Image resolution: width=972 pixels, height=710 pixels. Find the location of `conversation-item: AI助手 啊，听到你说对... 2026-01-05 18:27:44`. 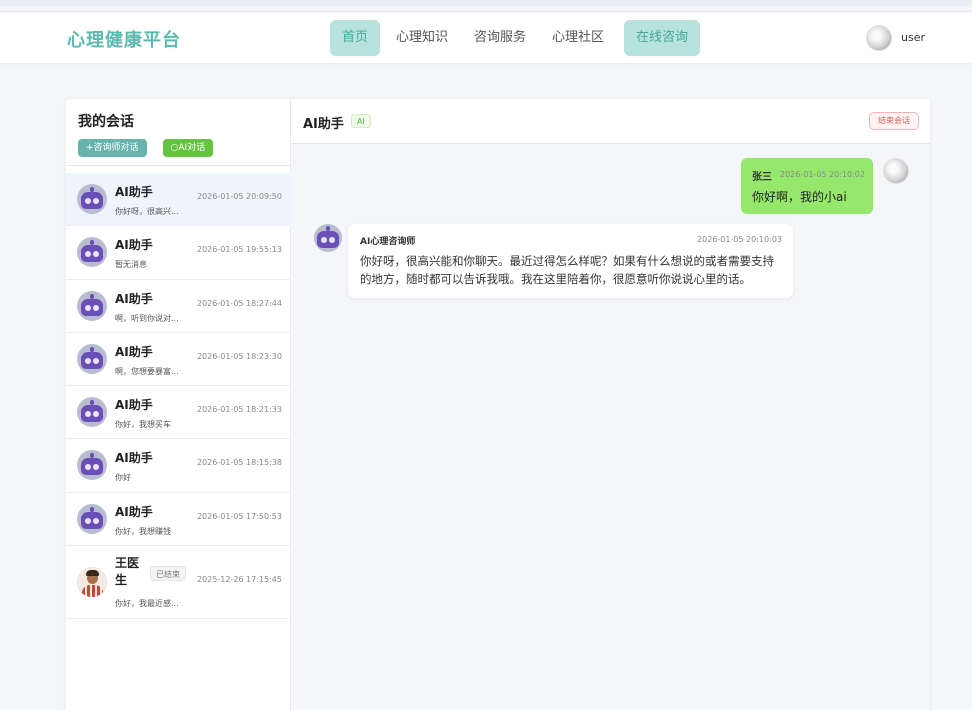

conversation-item: AI助手 啊，听到你说对... 2026-01-05 18:27:44 is located at coordinates (178, 306).